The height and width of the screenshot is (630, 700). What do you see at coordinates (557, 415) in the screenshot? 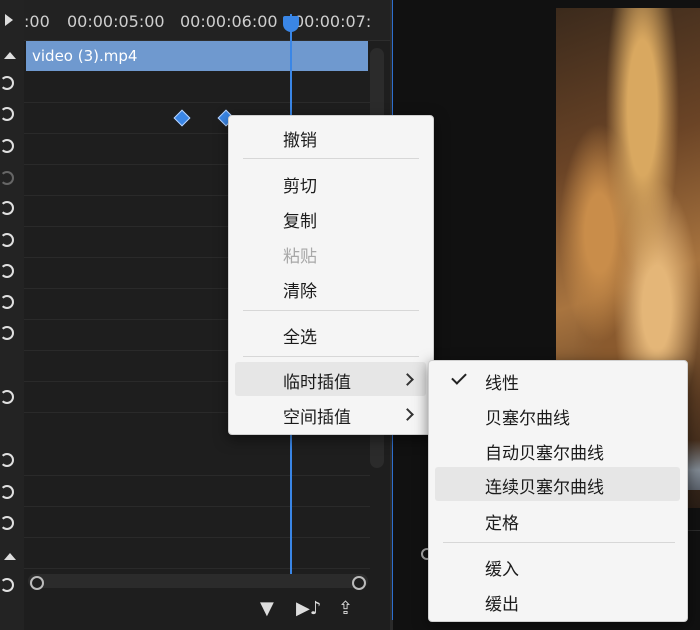
I see `submenu-item-bezier: 贝塞尔曲线` at bounding box center [557, 415].